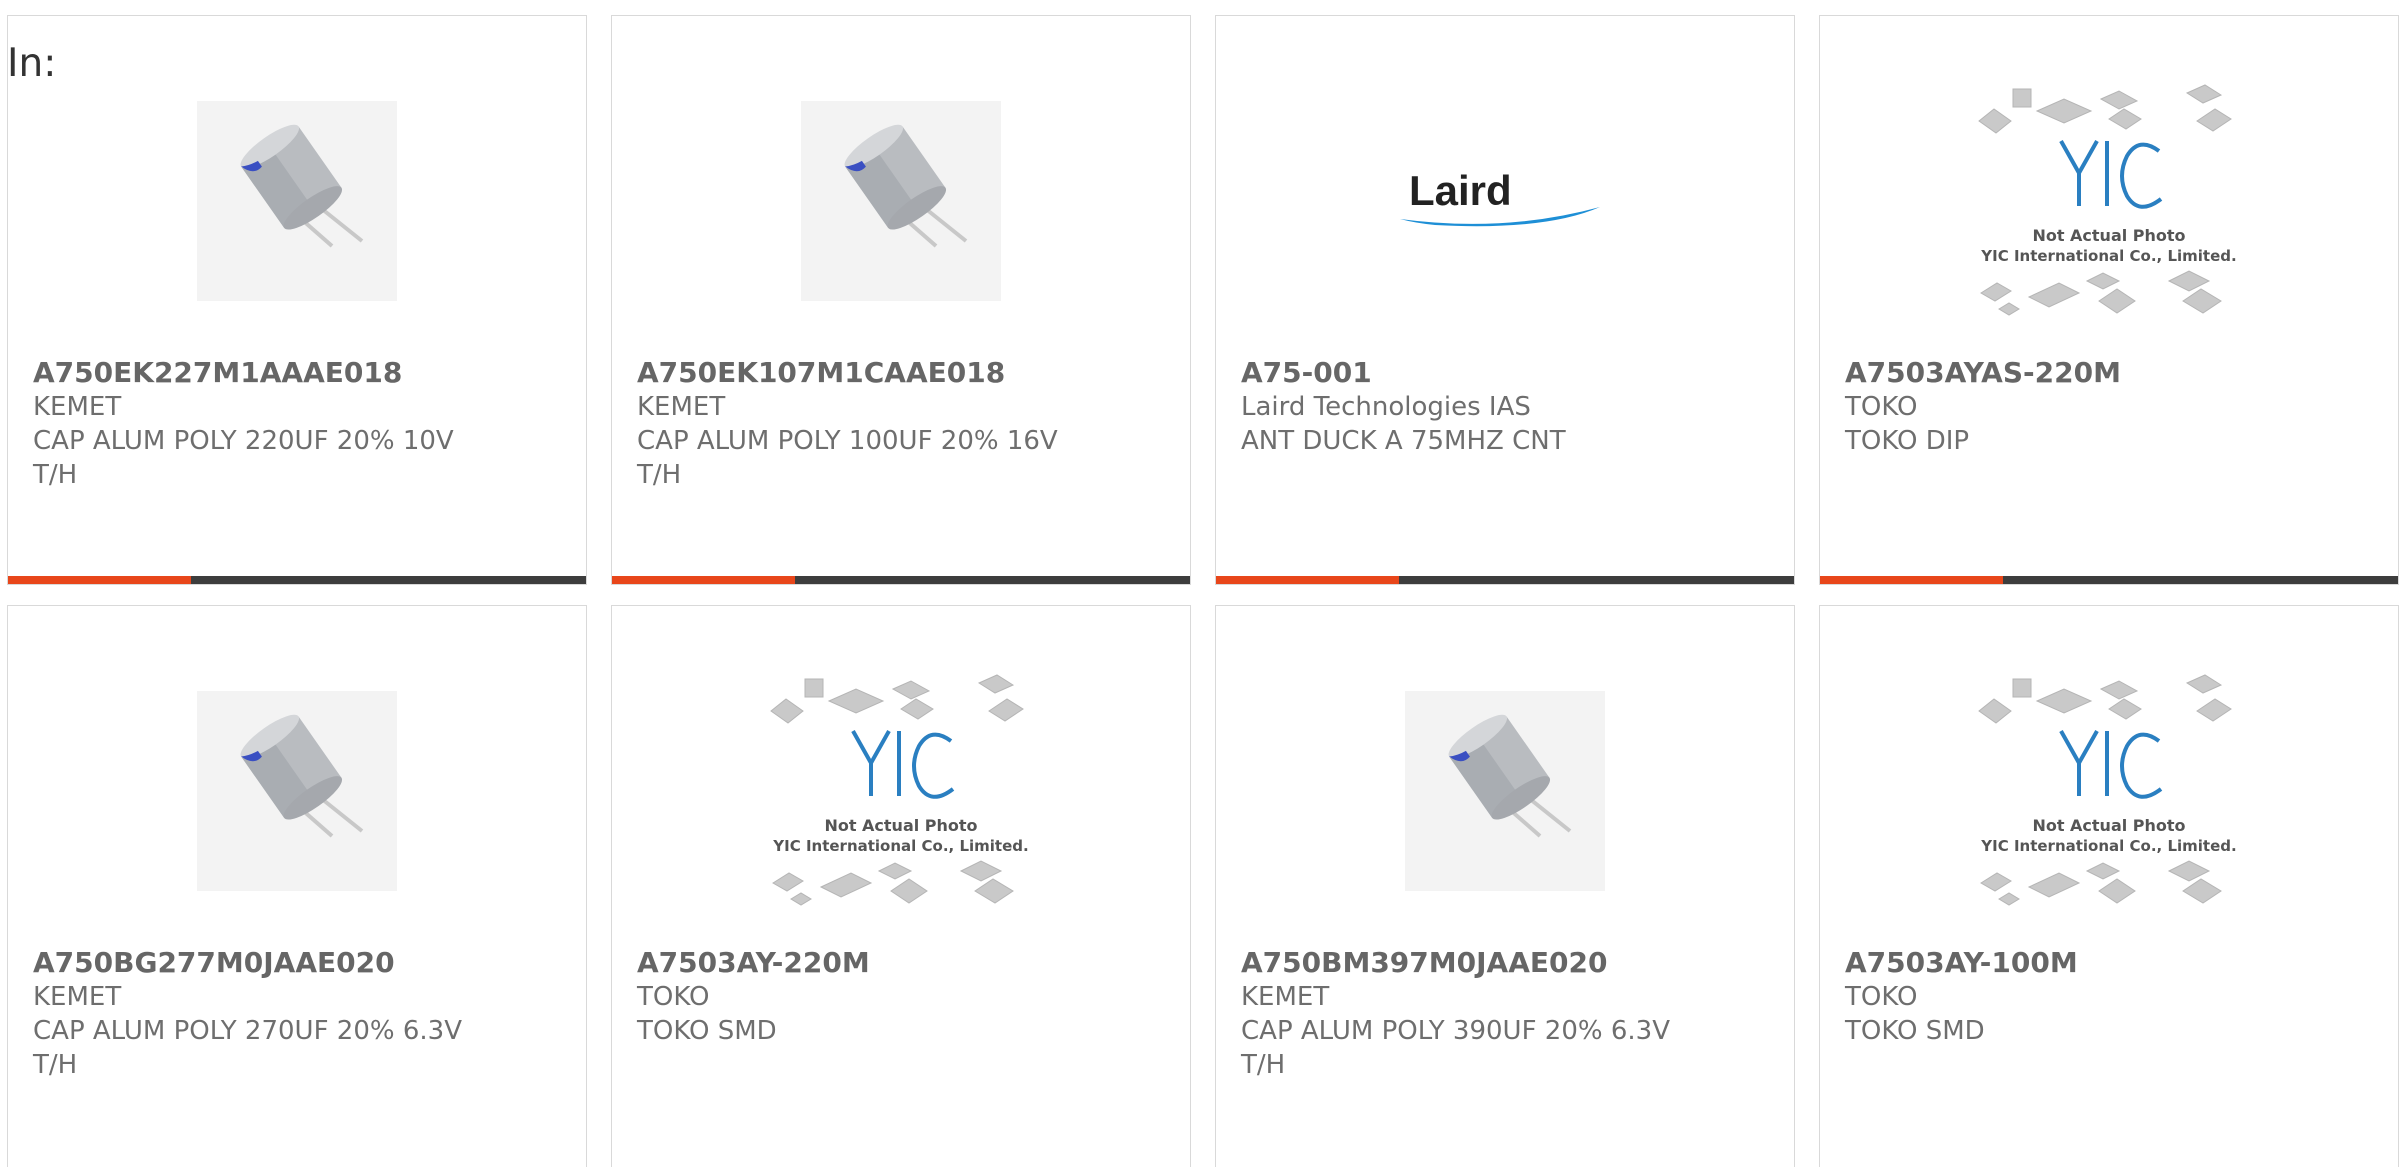 The height and width of the screenshot is (1167, 2400). I want to click on description-line: CAP ALUM POLY 390UF 20% 6.3V, so click(1455, 1031).